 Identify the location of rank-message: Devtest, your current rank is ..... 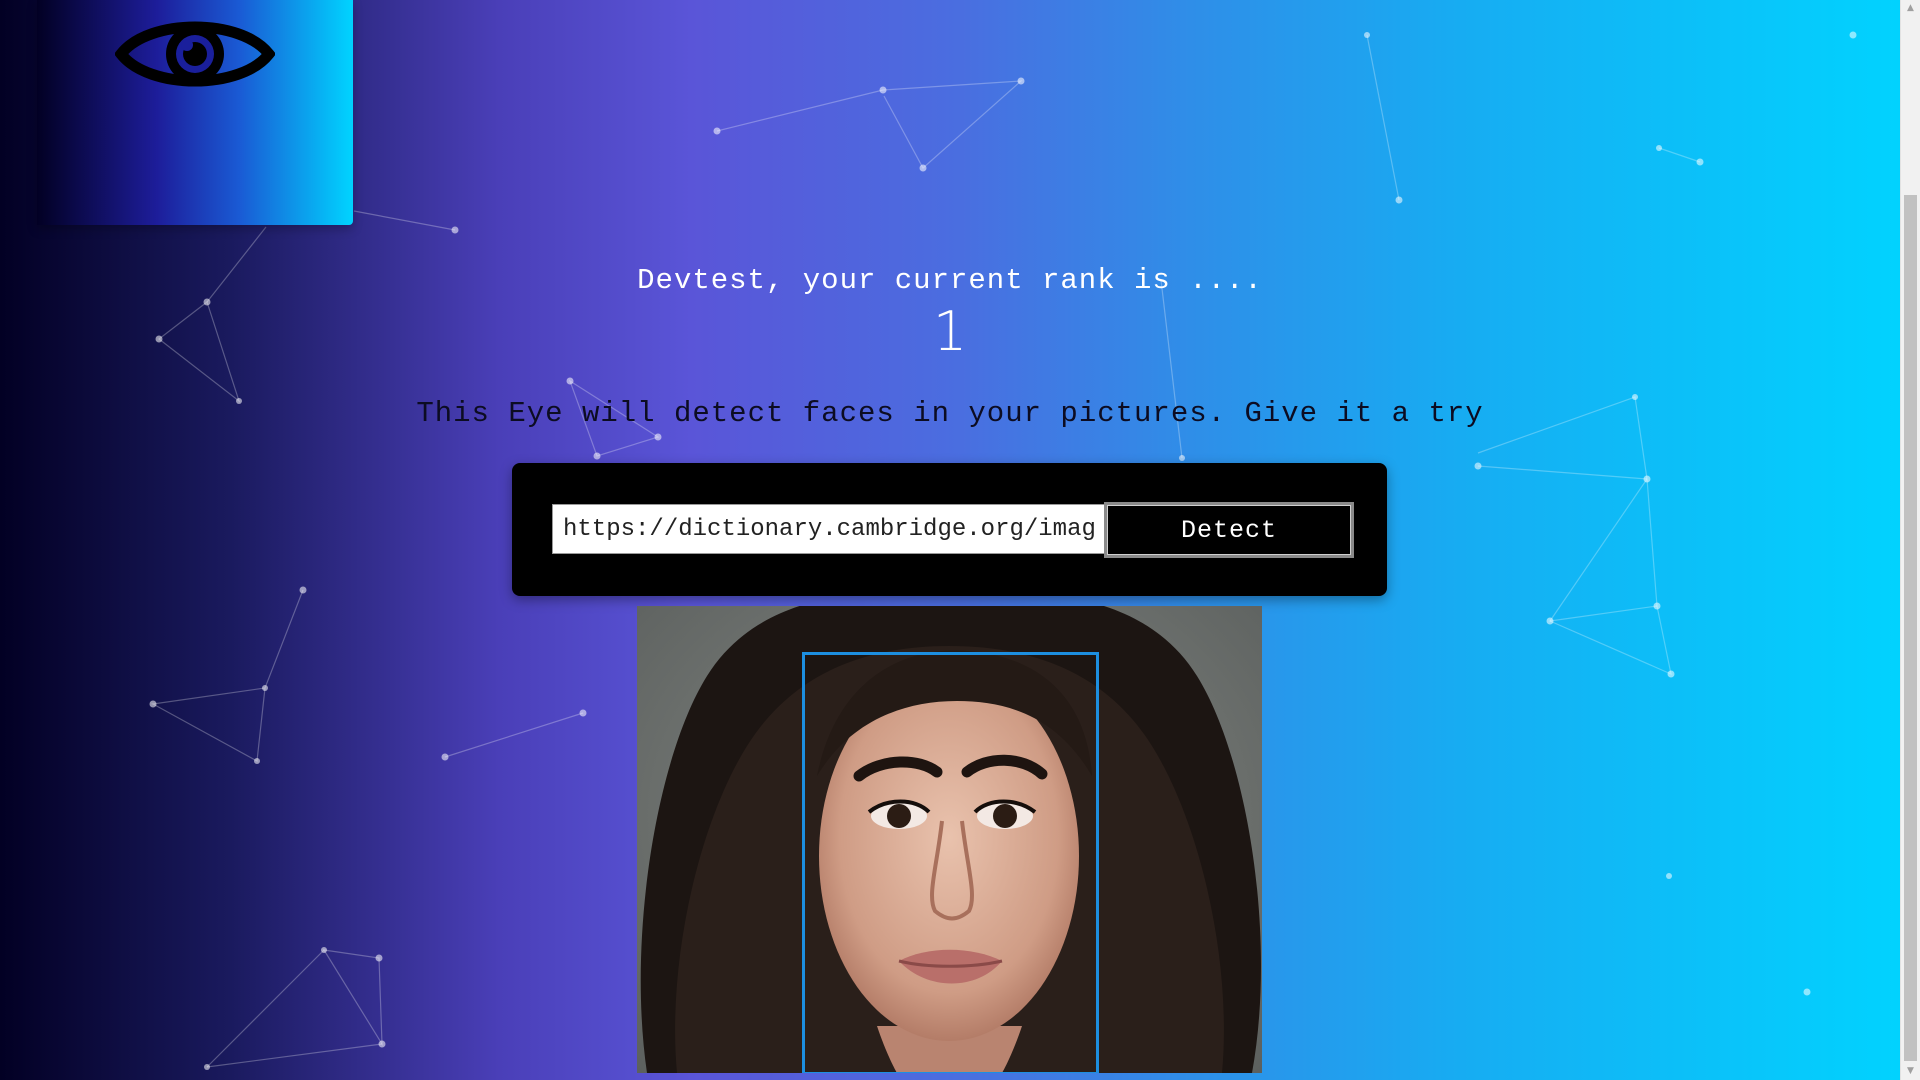
(950, 280).